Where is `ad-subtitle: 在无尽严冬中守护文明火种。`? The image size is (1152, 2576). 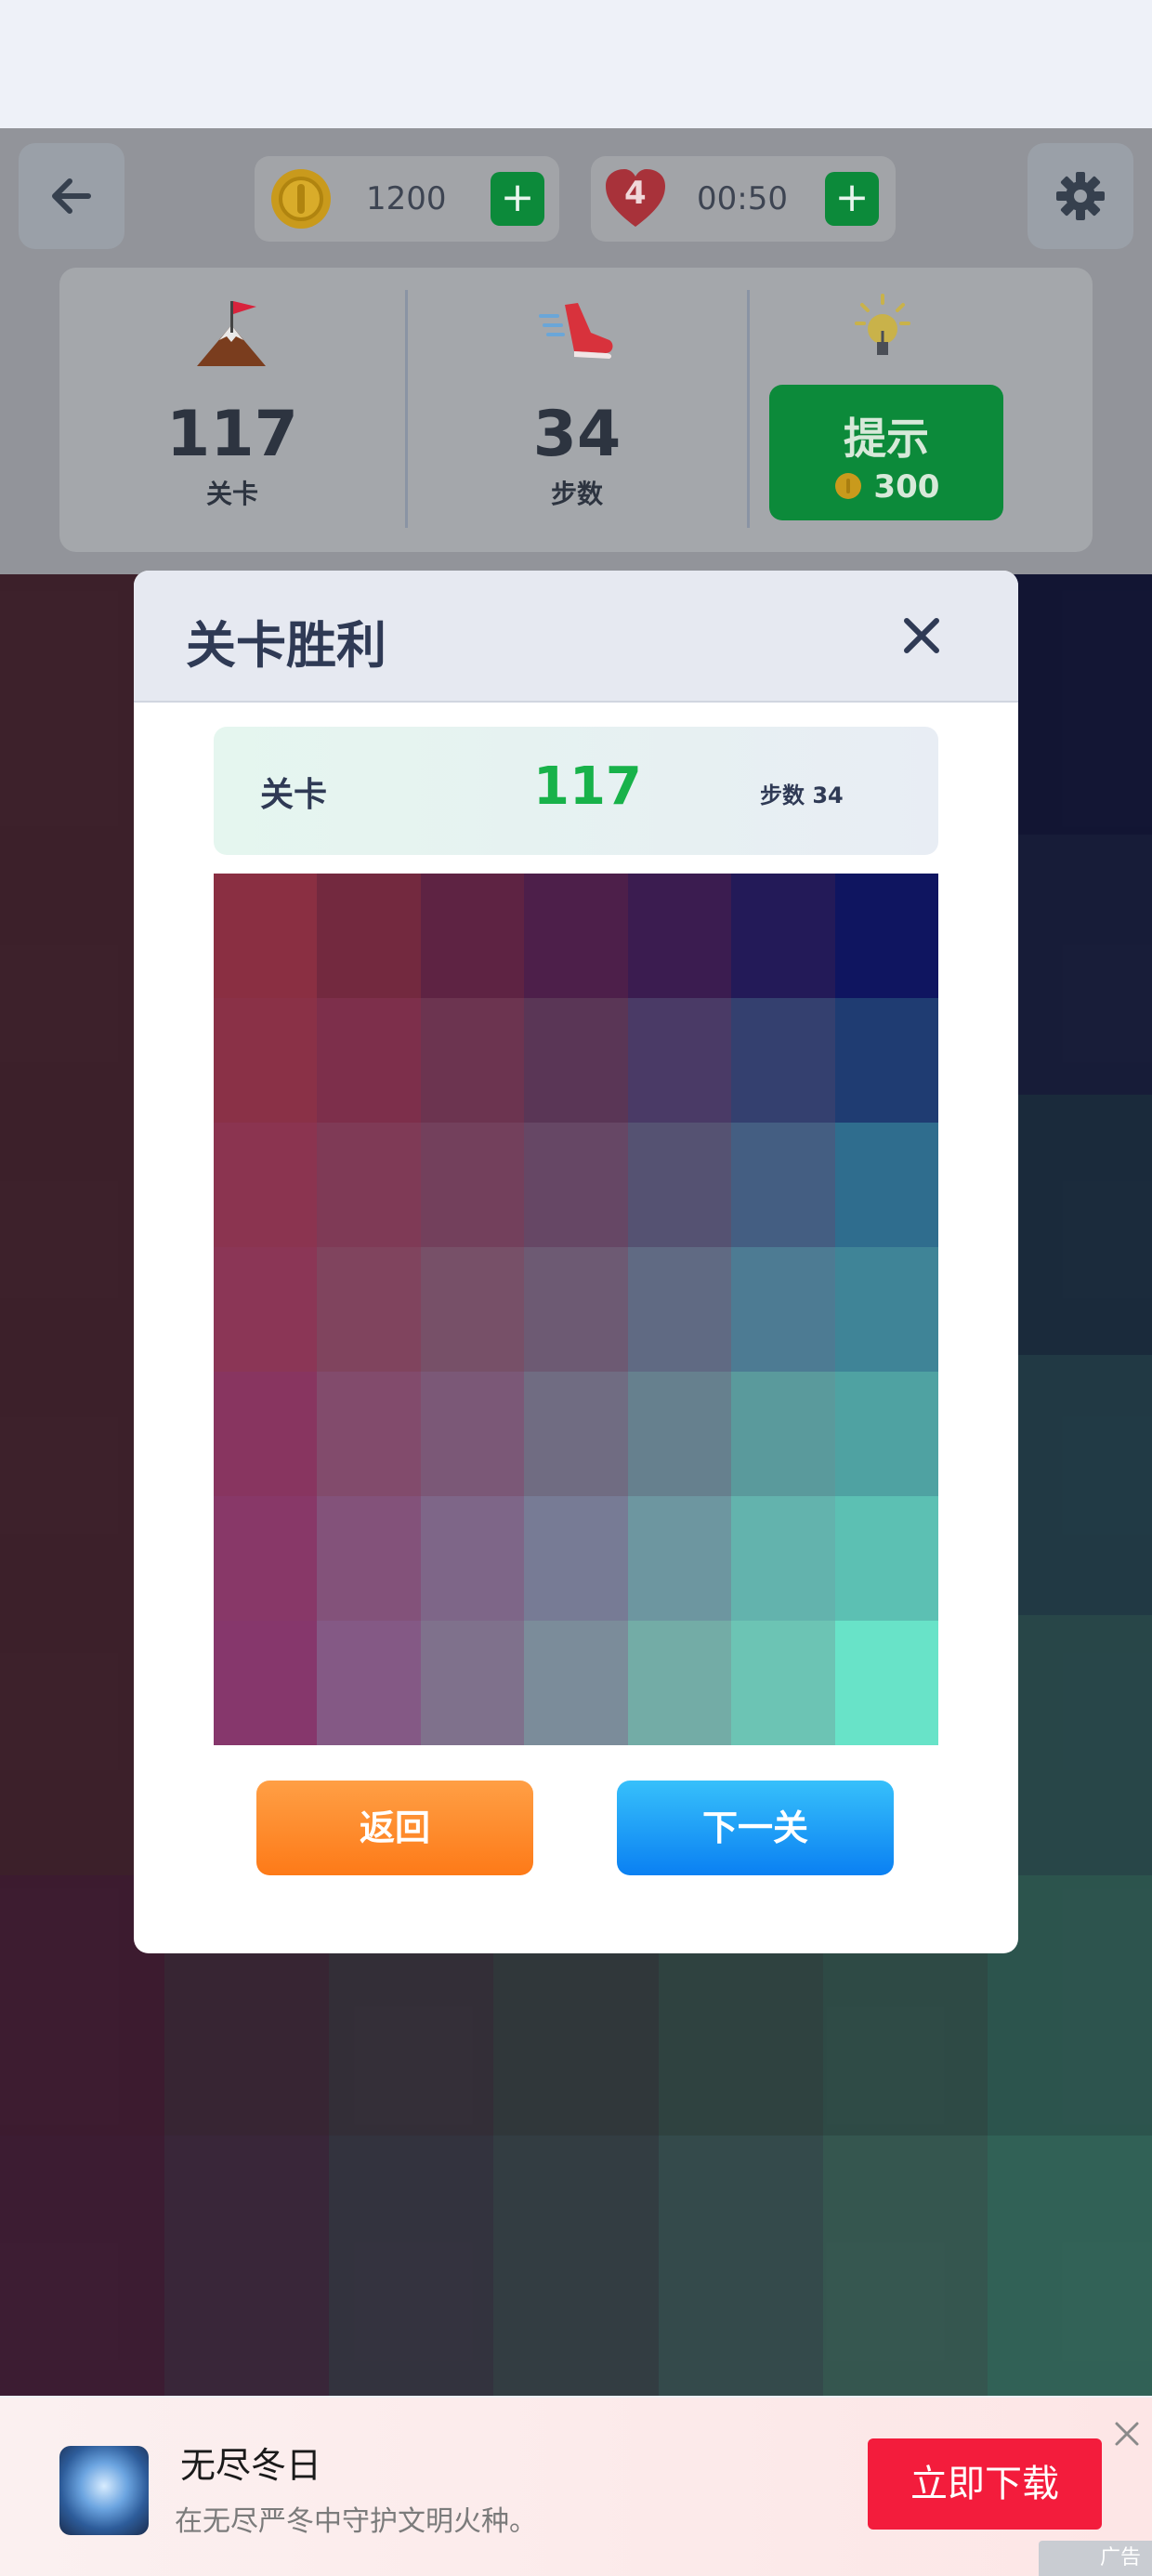 ad-subtitle: 在无尽严冬中守护文明火种。 is located at coordinates (356, 2521).